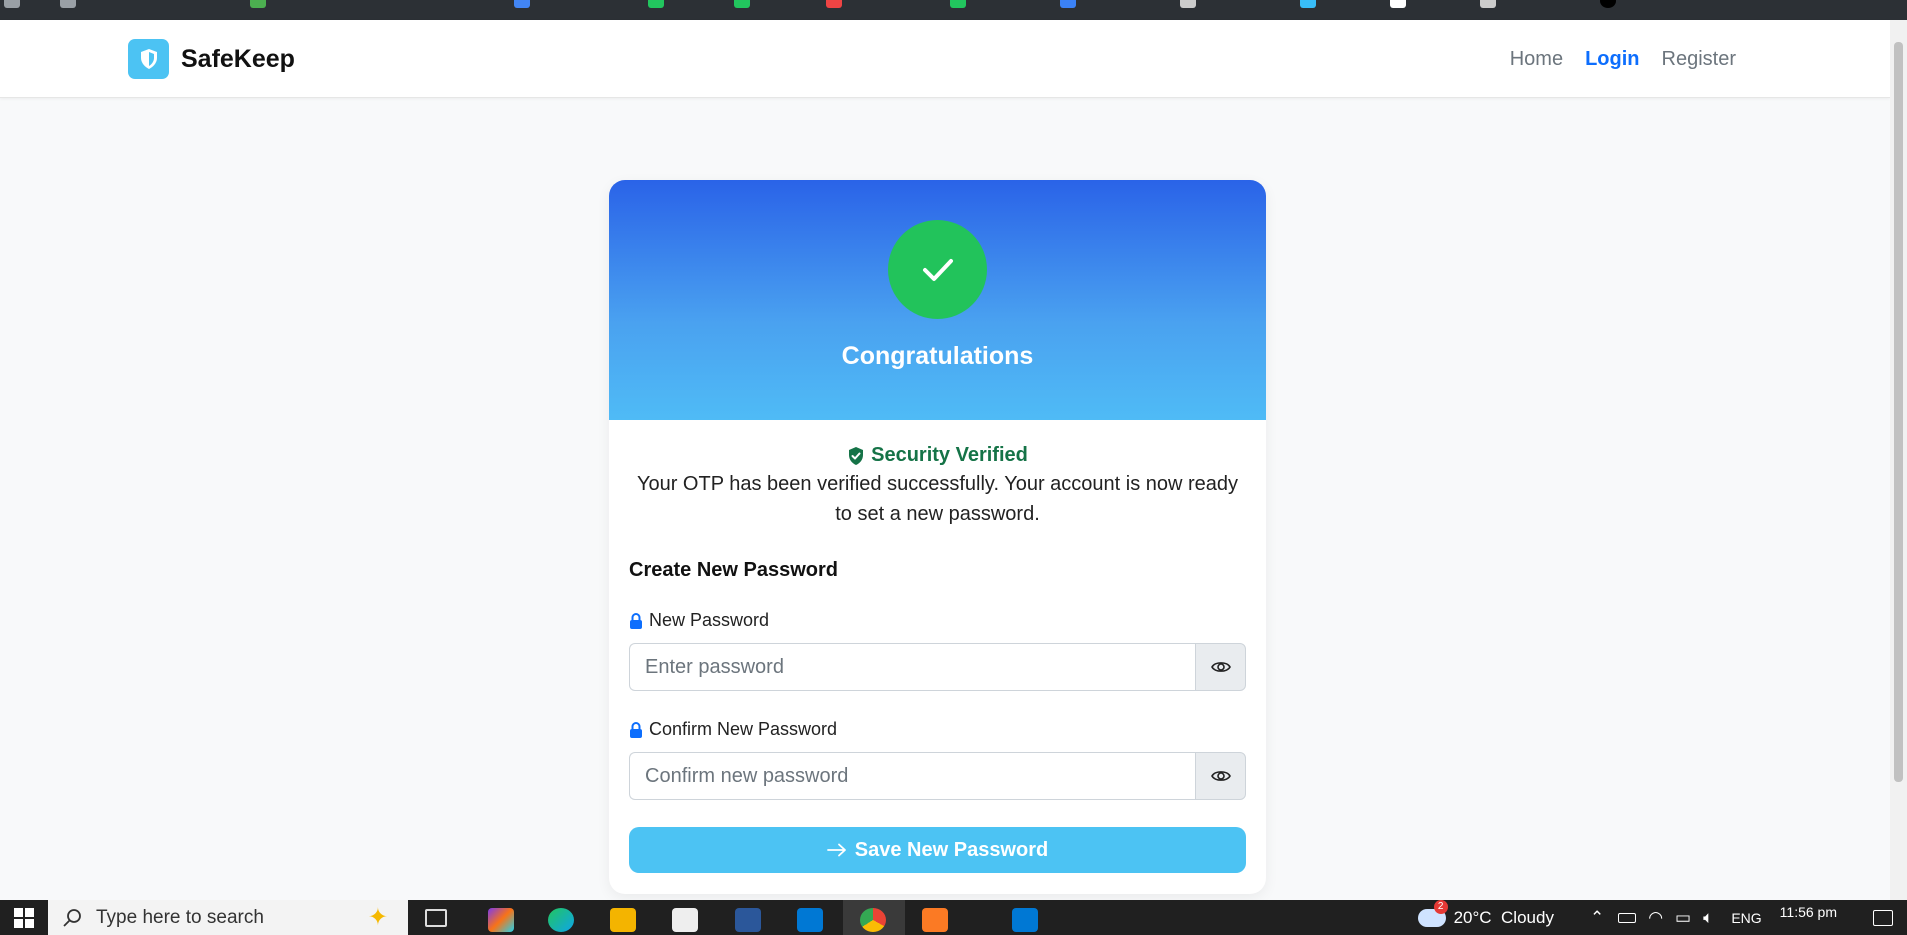 The width and height of the screenshot is (1907, 935). Describe the element at coordinates (947, 620) in the screenshot. I see `new-password-label: New Password` at that location.